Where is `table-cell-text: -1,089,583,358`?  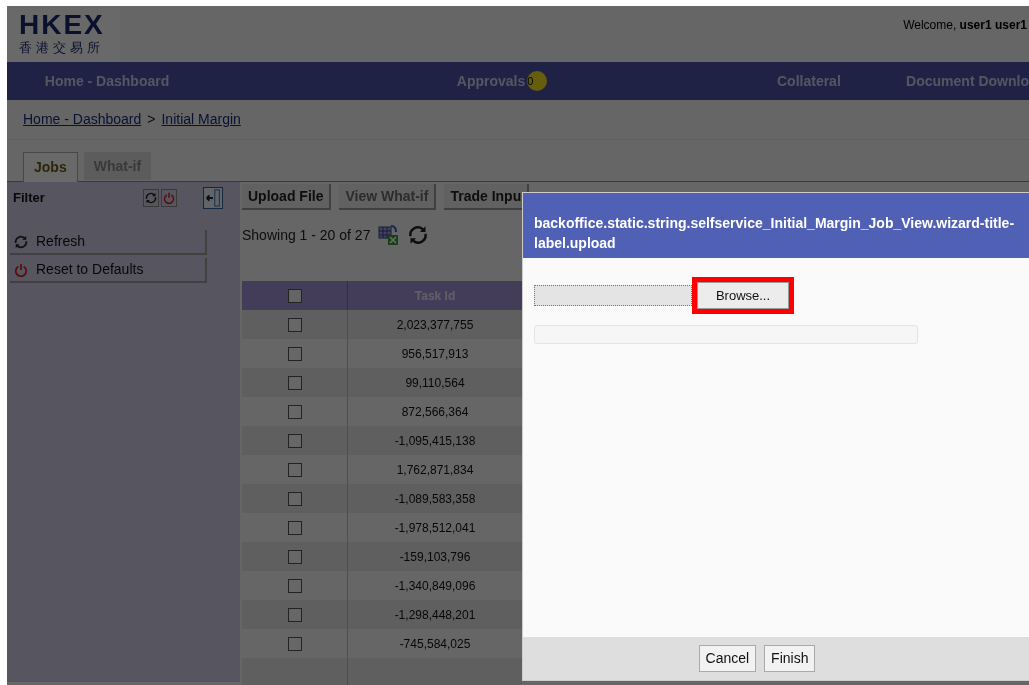
table-cell-text: -1,089,583,358 is located at coordinates (435, 499).